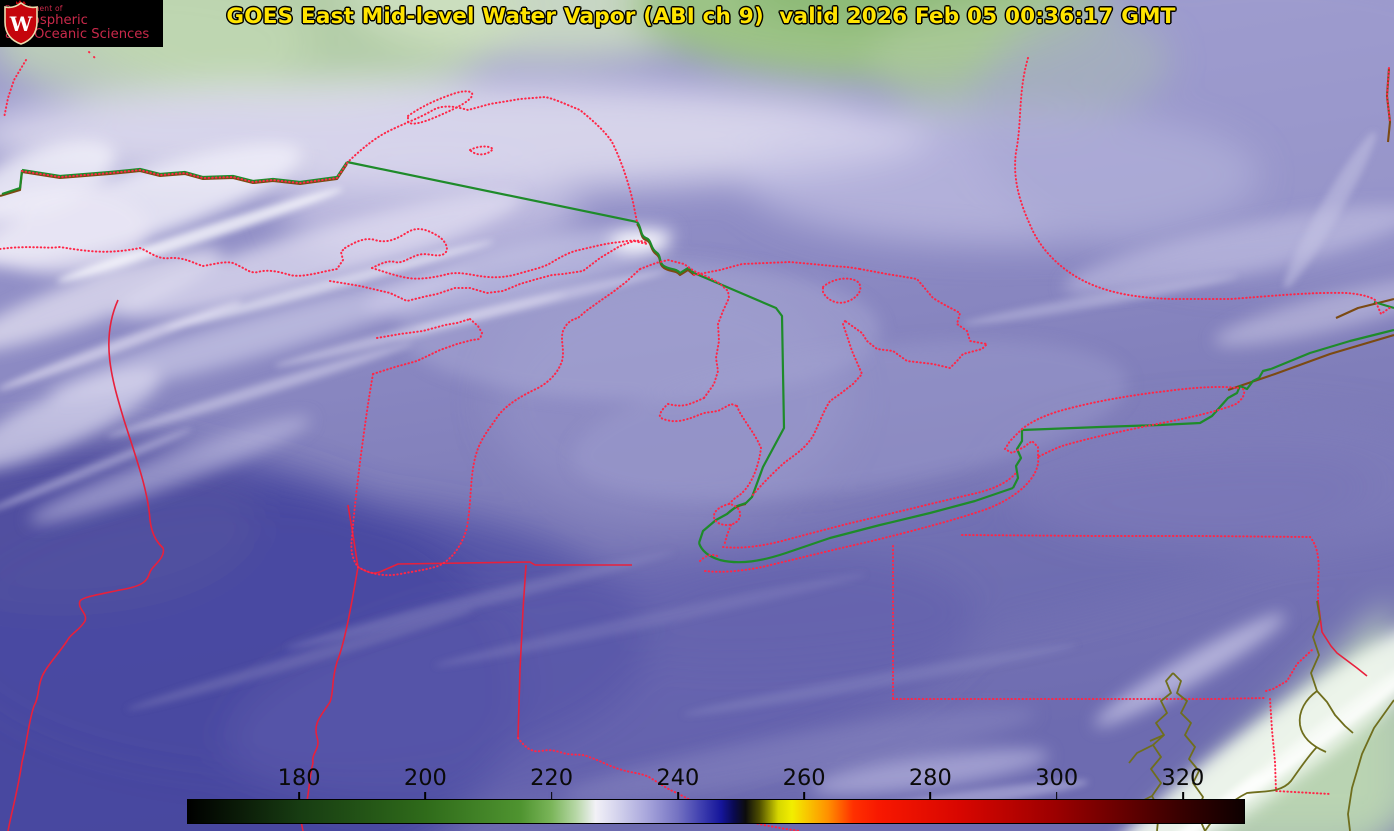  Describe the element at coordinates (716, 795) in the screenshot. I see `colorbar-ticks` at that location.